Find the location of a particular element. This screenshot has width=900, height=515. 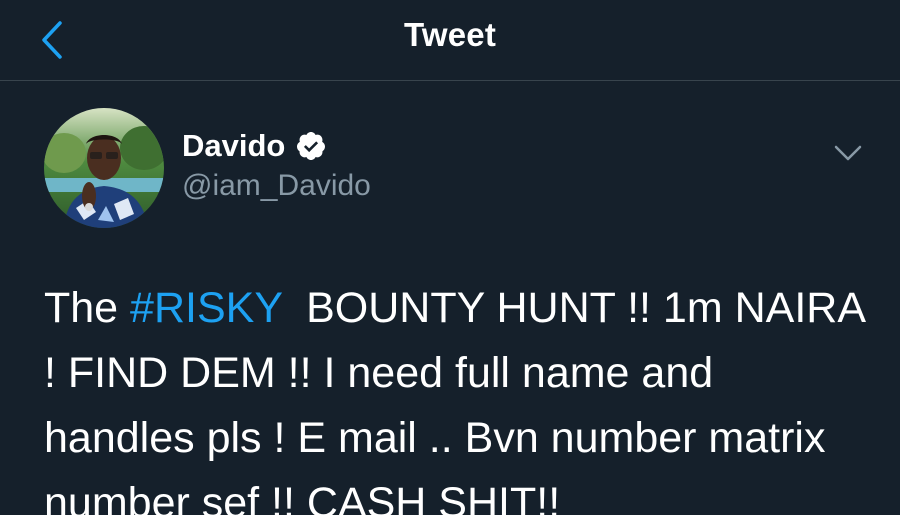

avatar is located at coordinates (104, 168).